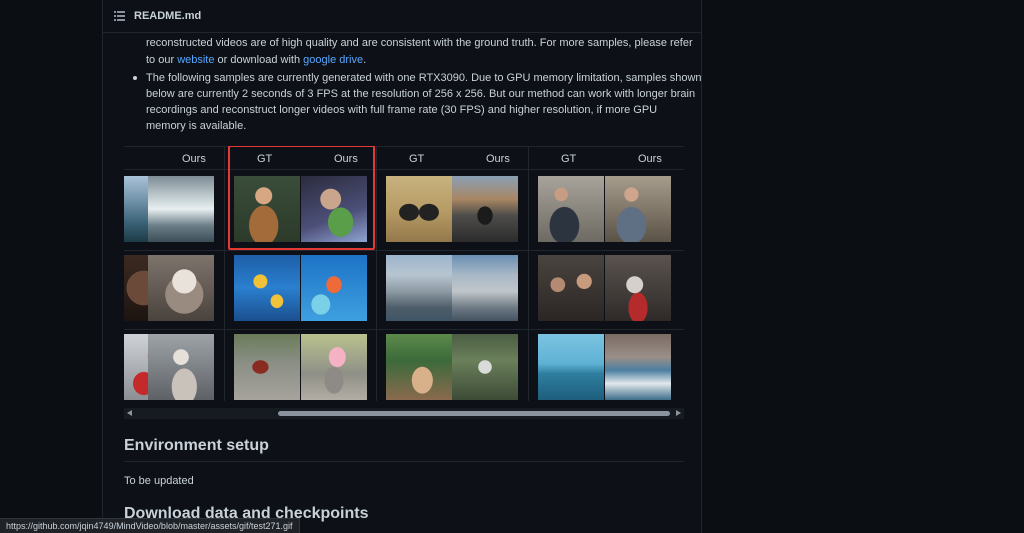 Image resolution: width=1024 pixels, height=533 pixels. Describe the element at coordinates (159, 481) in the screenshot. I see `environment-setup-text: To be updated` at that location.